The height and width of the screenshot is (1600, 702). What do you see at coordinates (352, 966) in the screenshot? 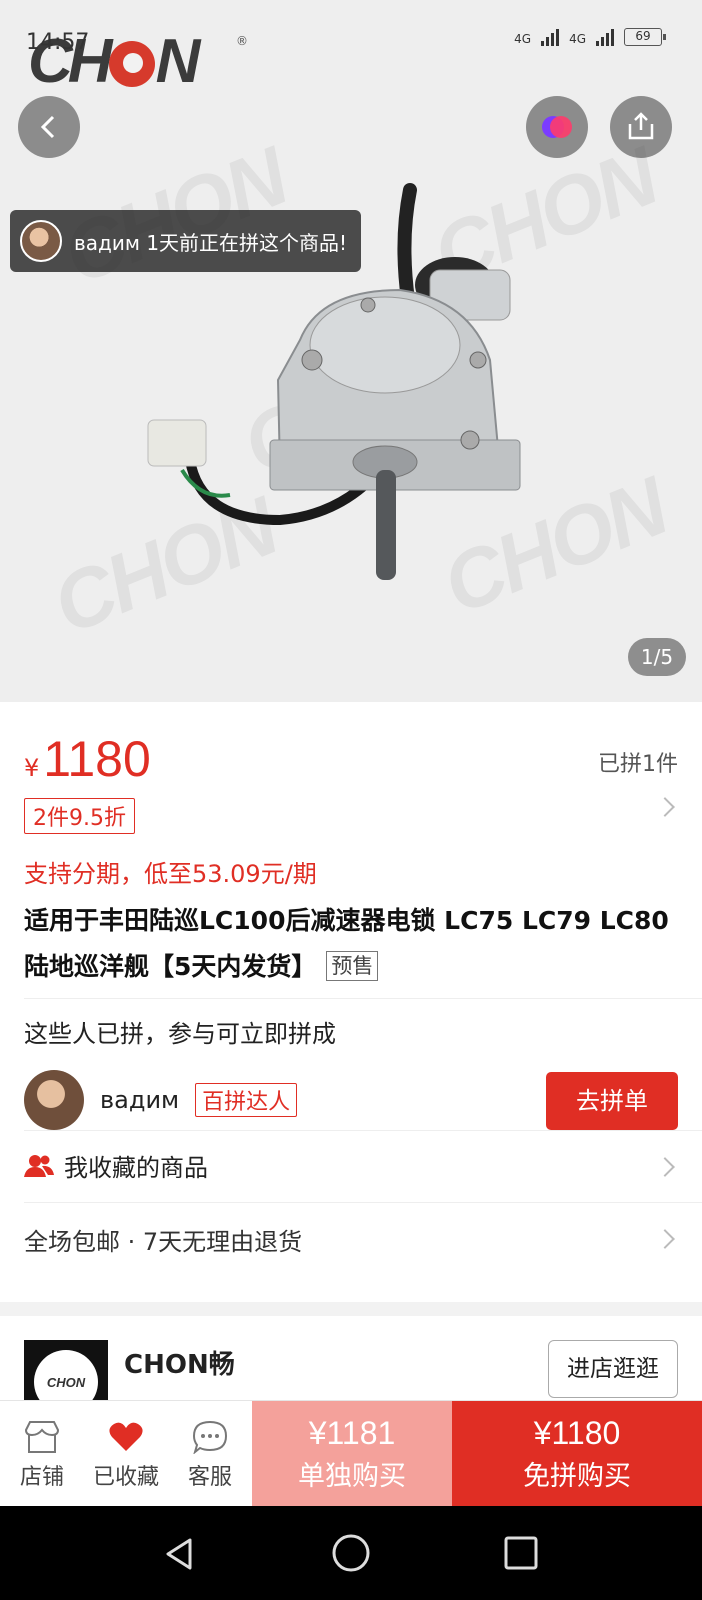
I see `presale-tag: 预售` at bounding box center [352, 966].